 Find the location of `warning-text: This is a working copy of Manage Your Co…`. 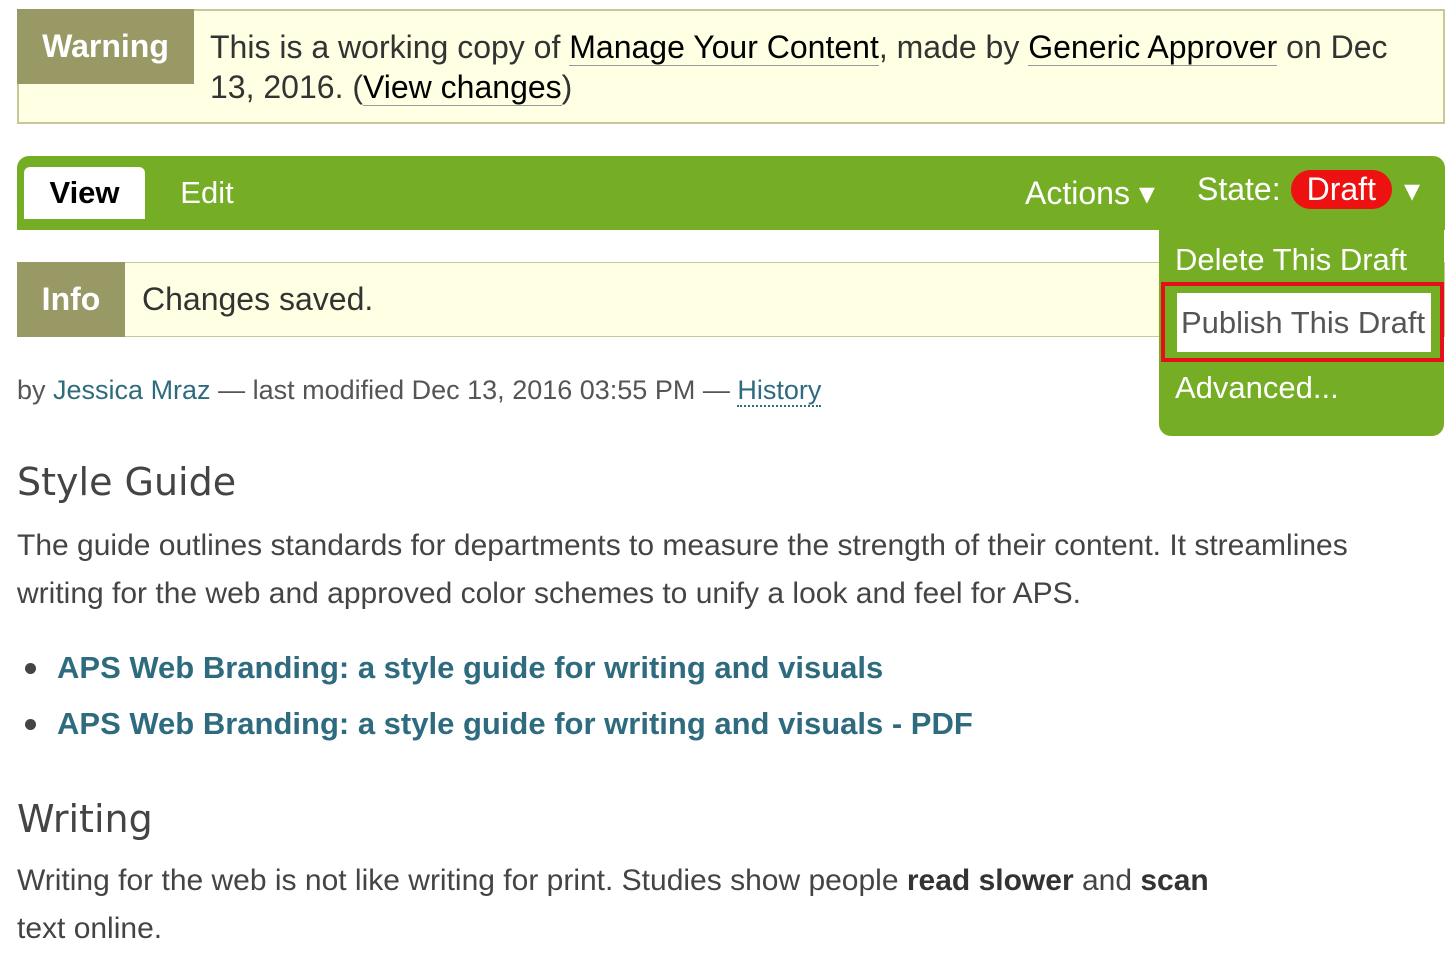

warning-text: This is a working copy of Manage Your Co… is located at coordinates (820, 67).